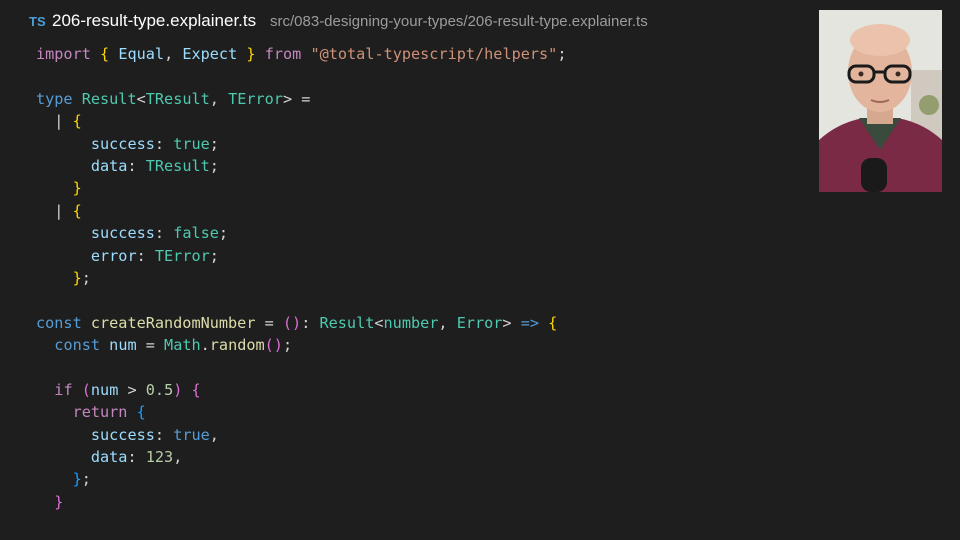 The height and width of the screenshot is (540, 960). Describe the element at coordinates (301, 144) in the screenshot. I see `code-line: success: true;` at that location.